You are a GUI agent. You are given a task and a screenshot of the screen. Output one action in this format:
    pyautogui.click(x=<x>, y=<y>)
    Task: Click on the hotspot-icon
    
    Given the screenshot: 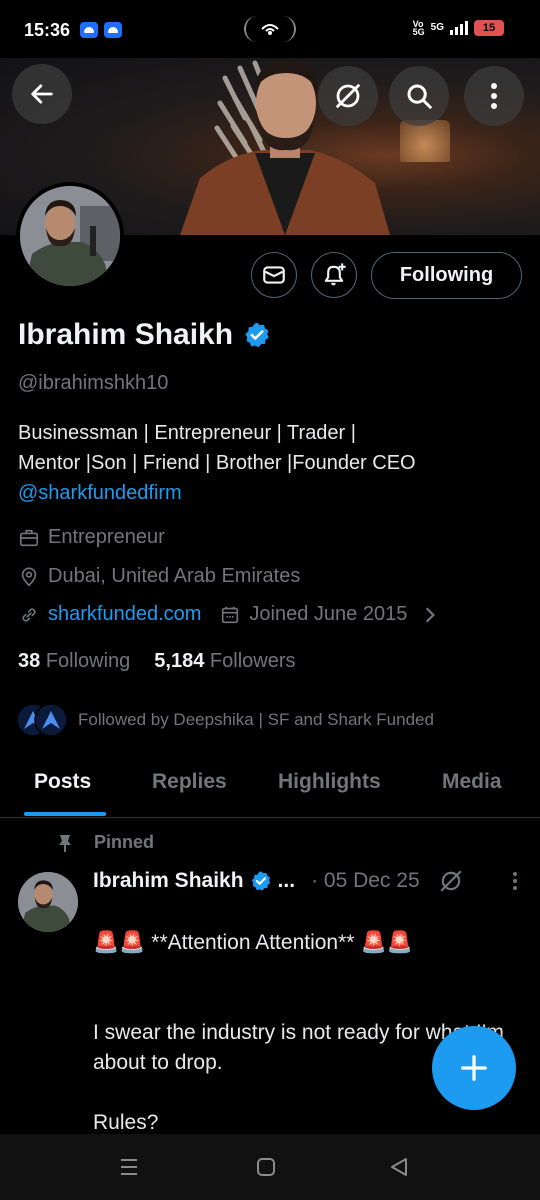 What is the action you would take?
    pyautogui.click(x=270, y=29)
    